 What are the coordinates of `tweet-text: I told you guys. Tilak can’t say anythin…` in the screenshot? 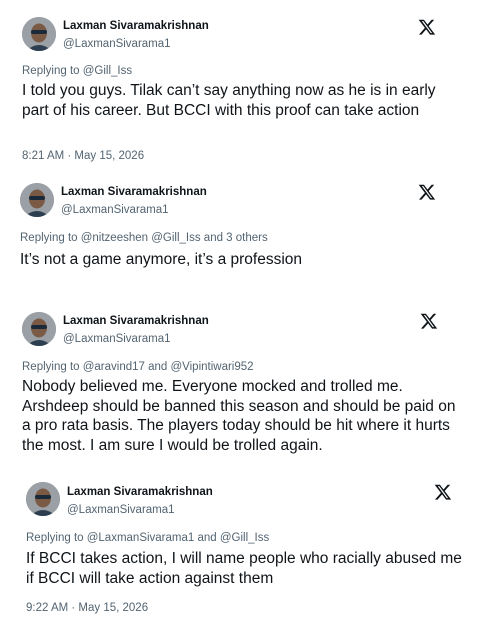 It's located at (229, 100).